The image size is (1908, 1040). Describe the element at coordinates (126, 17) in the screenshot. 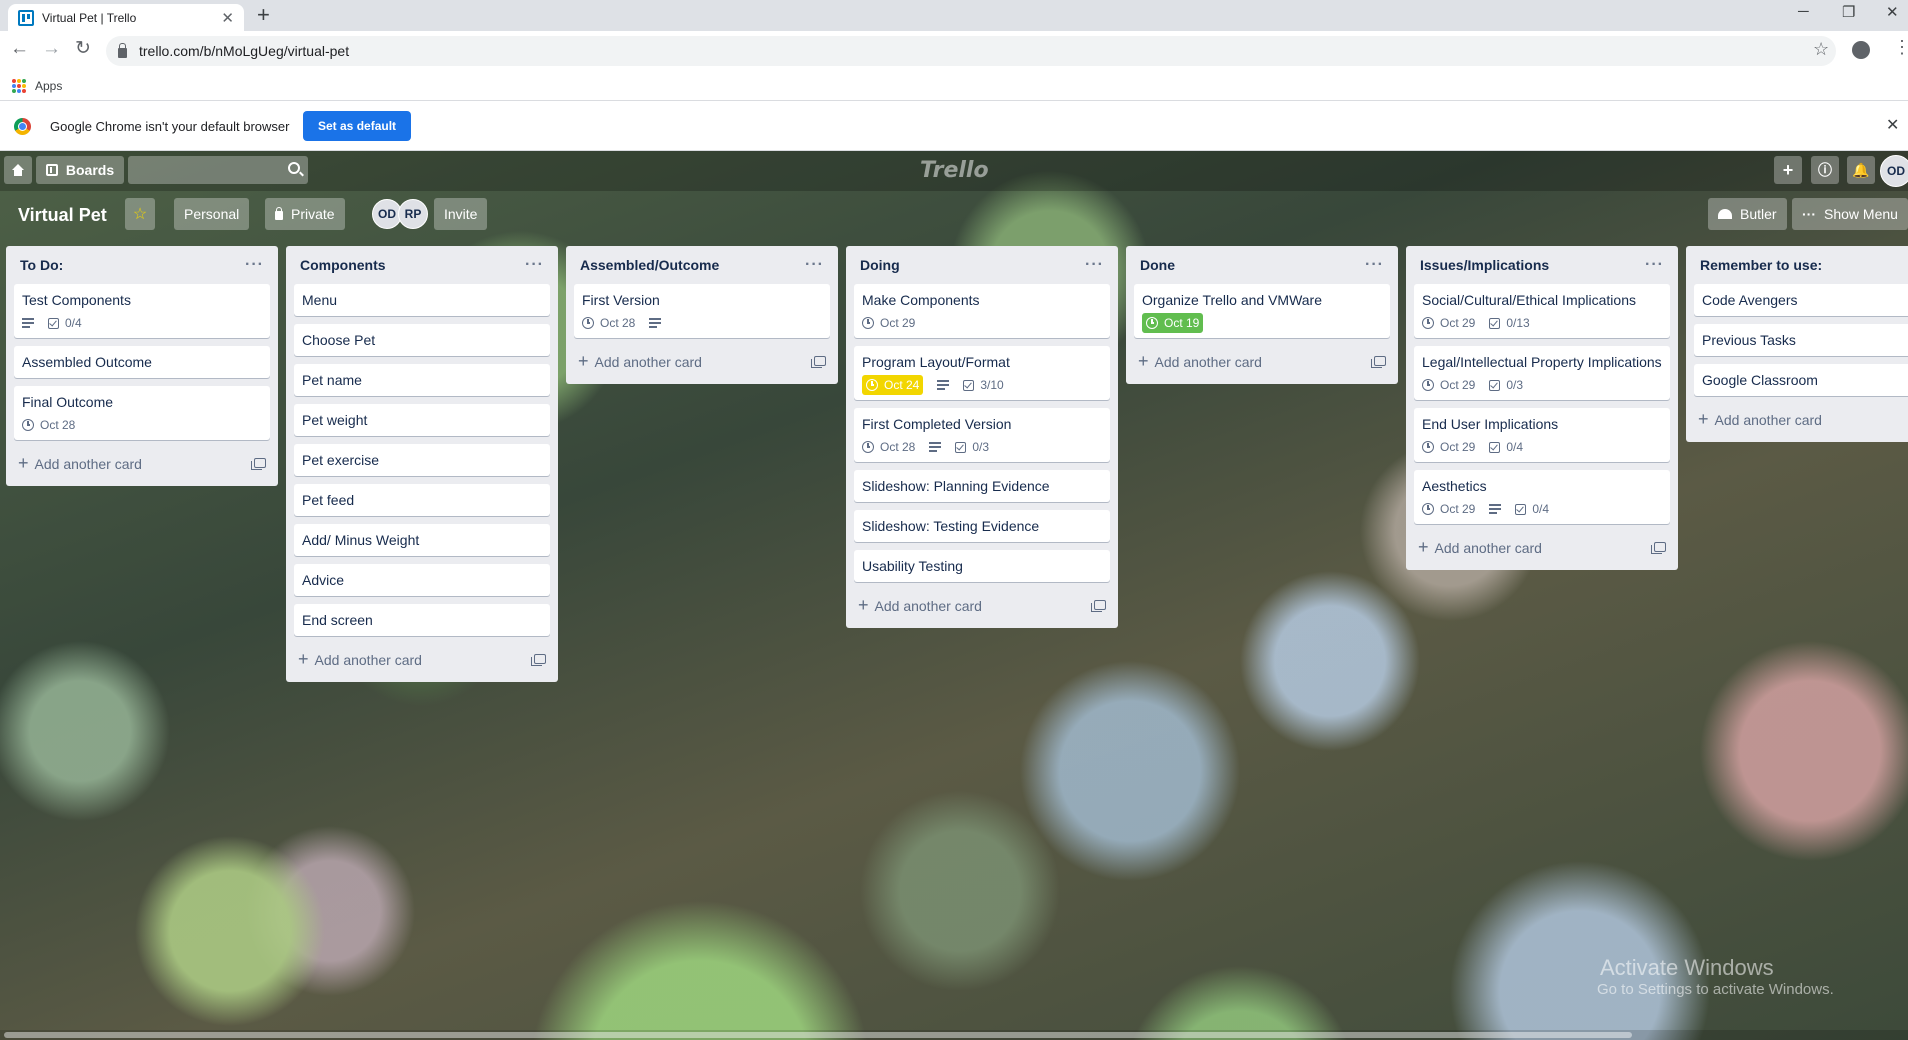

I see `browser-tab: Virtual Pet | Trello ✕` at that location.